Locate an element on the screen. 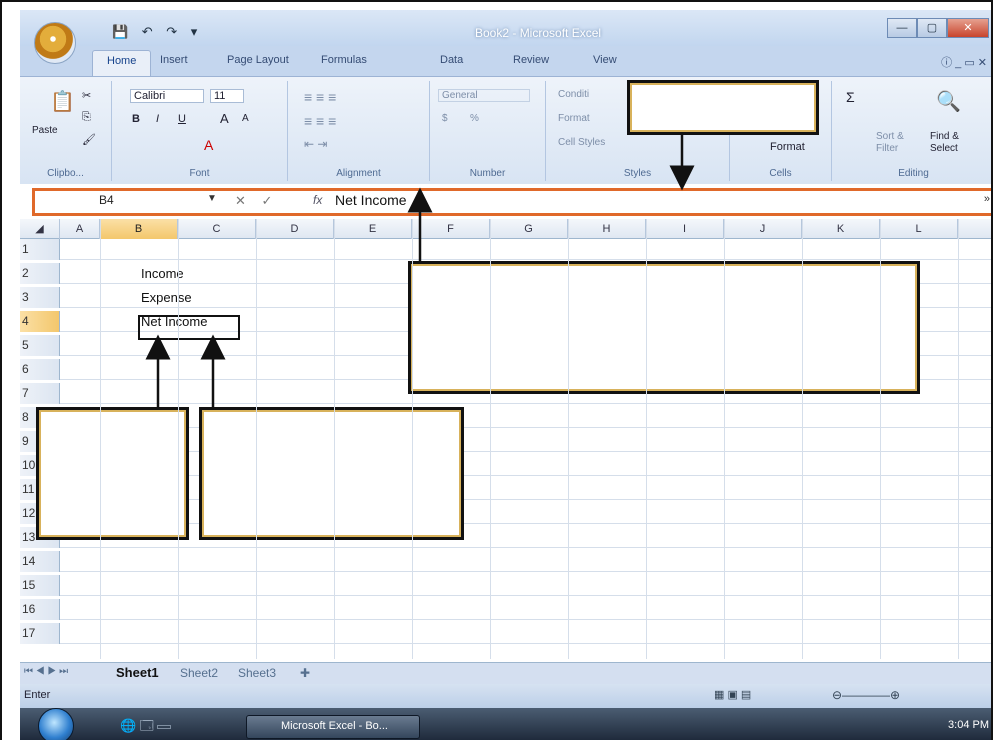 The width and height of the screenshot is (993, 740). column-header-g: G is located at coordinates (529, 229).